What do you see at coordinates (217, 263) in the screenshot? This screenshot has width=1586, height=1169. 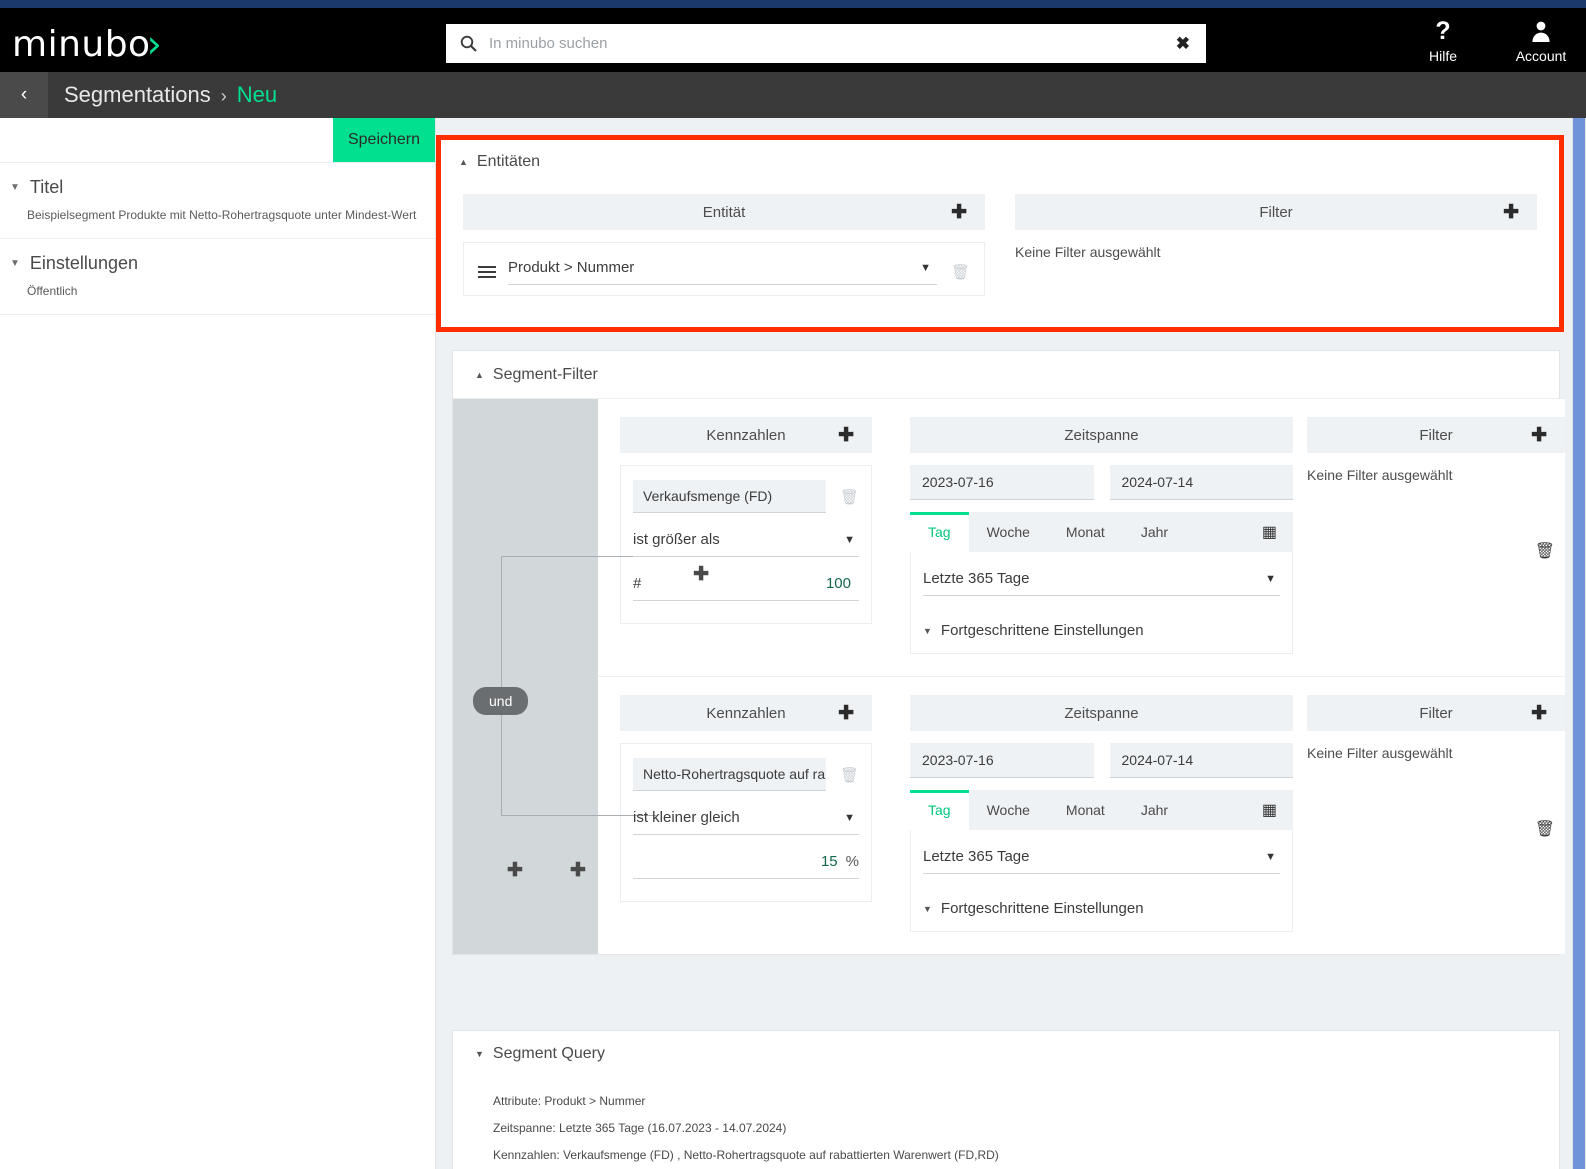 I see `panel-section-settings-header: ▼ Einstellungen` at bounding box center [217, 263].